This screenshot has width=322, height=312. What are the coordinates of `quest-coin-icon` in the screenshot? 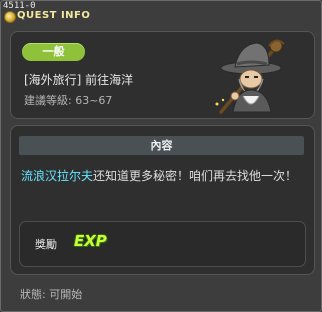 It's located at (10, 17).